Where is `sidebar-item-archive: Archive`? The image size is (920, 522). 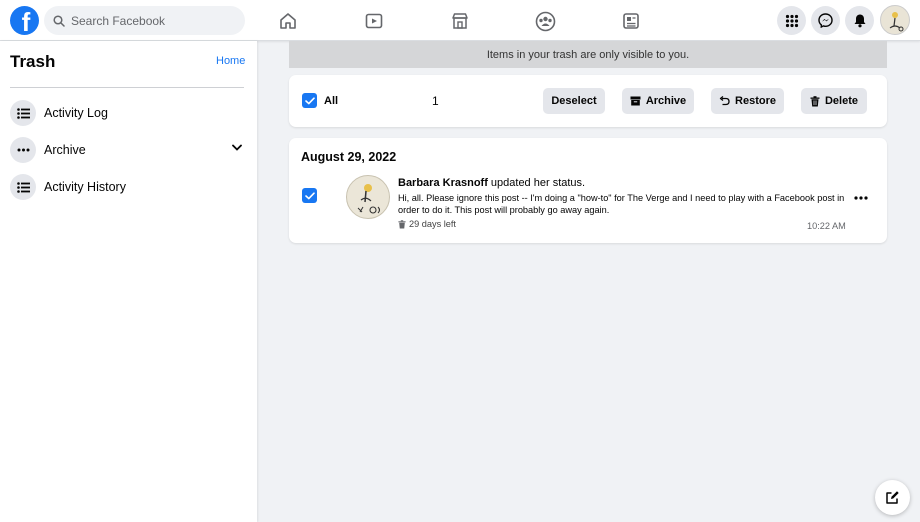
sidebar-item-archive: Archive is located at coordinates (127, 150).